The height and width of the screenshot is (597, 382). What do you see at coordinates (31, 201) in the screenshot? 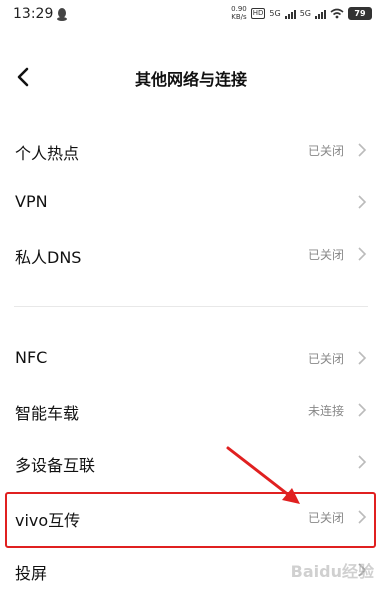
I see `setting-label: VPN` at bounding box center [31, 201].